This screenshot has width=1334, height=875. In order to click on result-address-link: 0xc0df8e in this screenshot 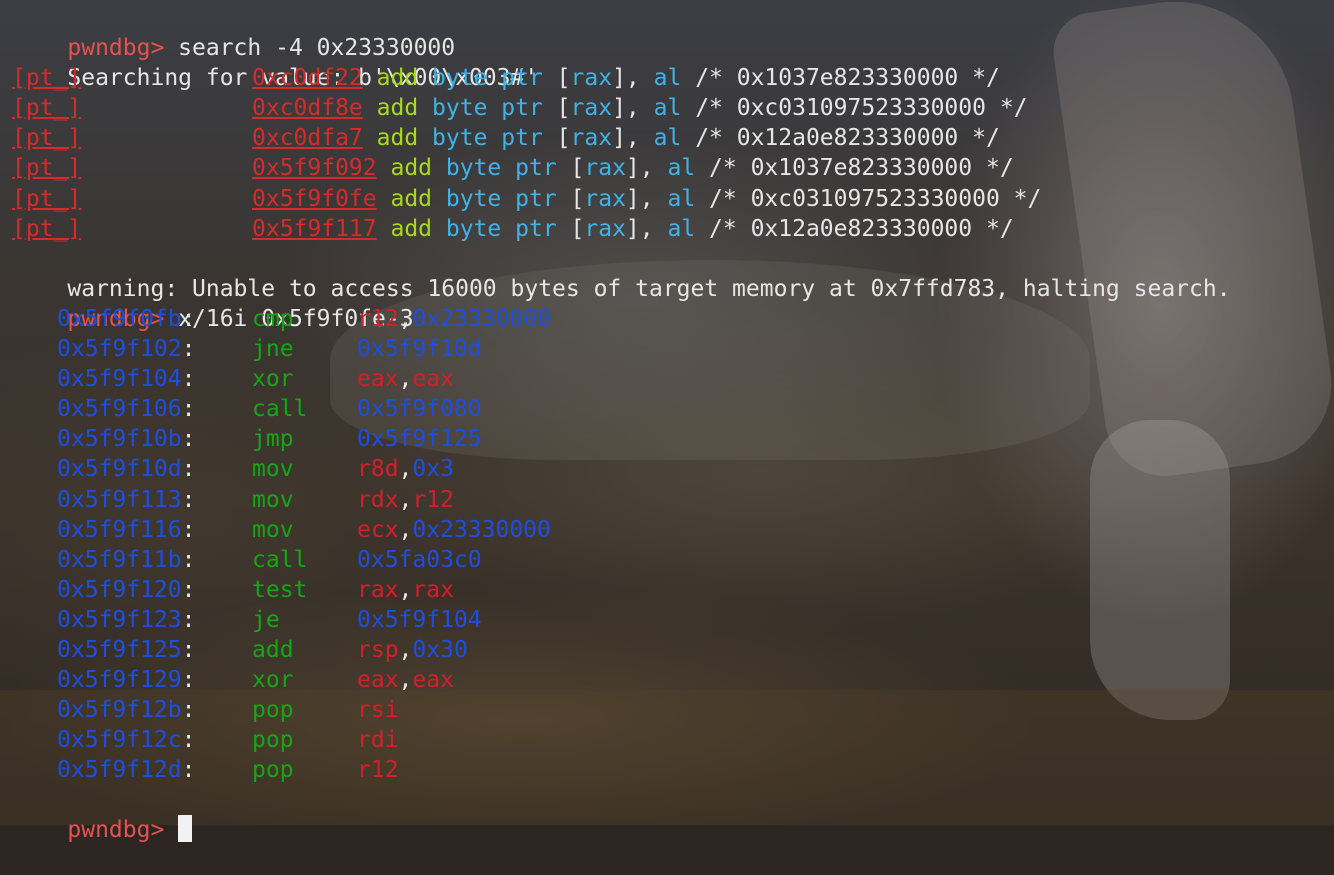, I will do `click(307, 108)`.